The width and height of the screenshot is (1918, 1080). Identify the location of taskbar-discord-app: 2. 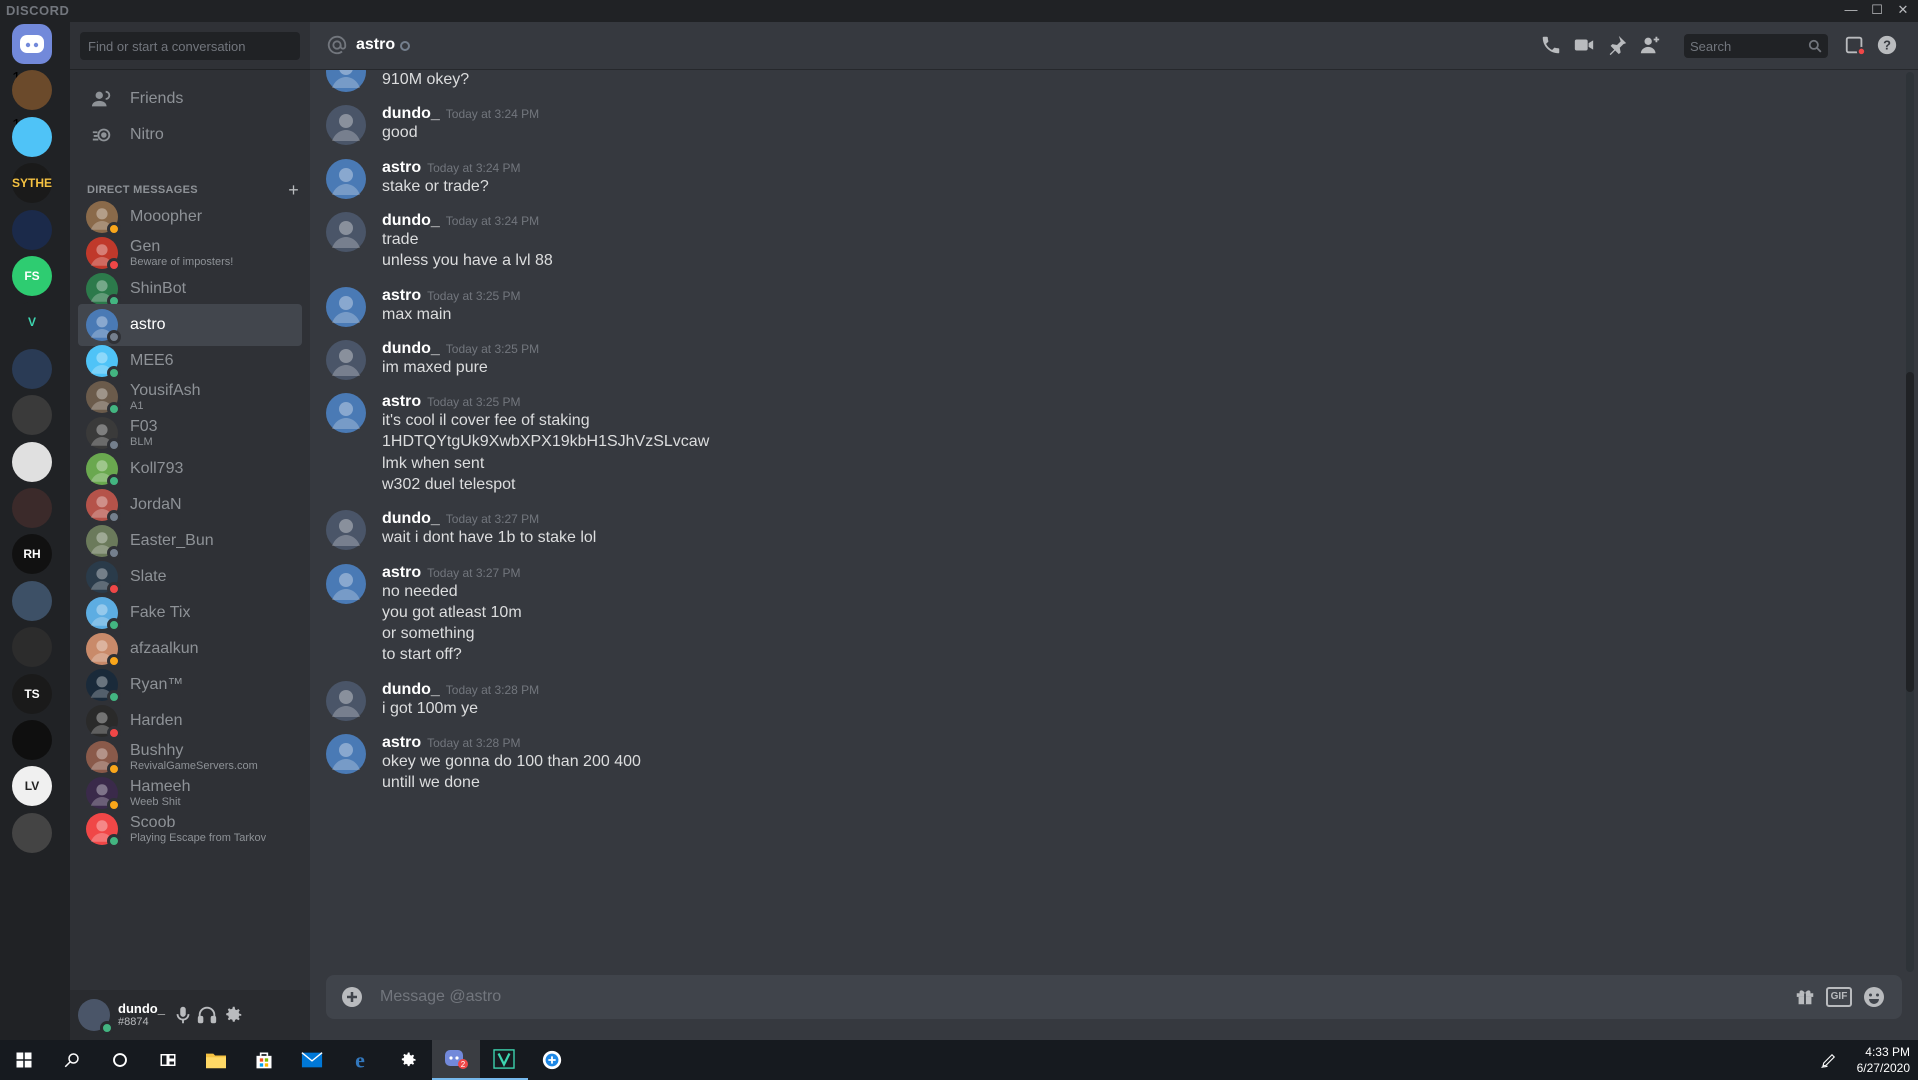
(456, 1060).